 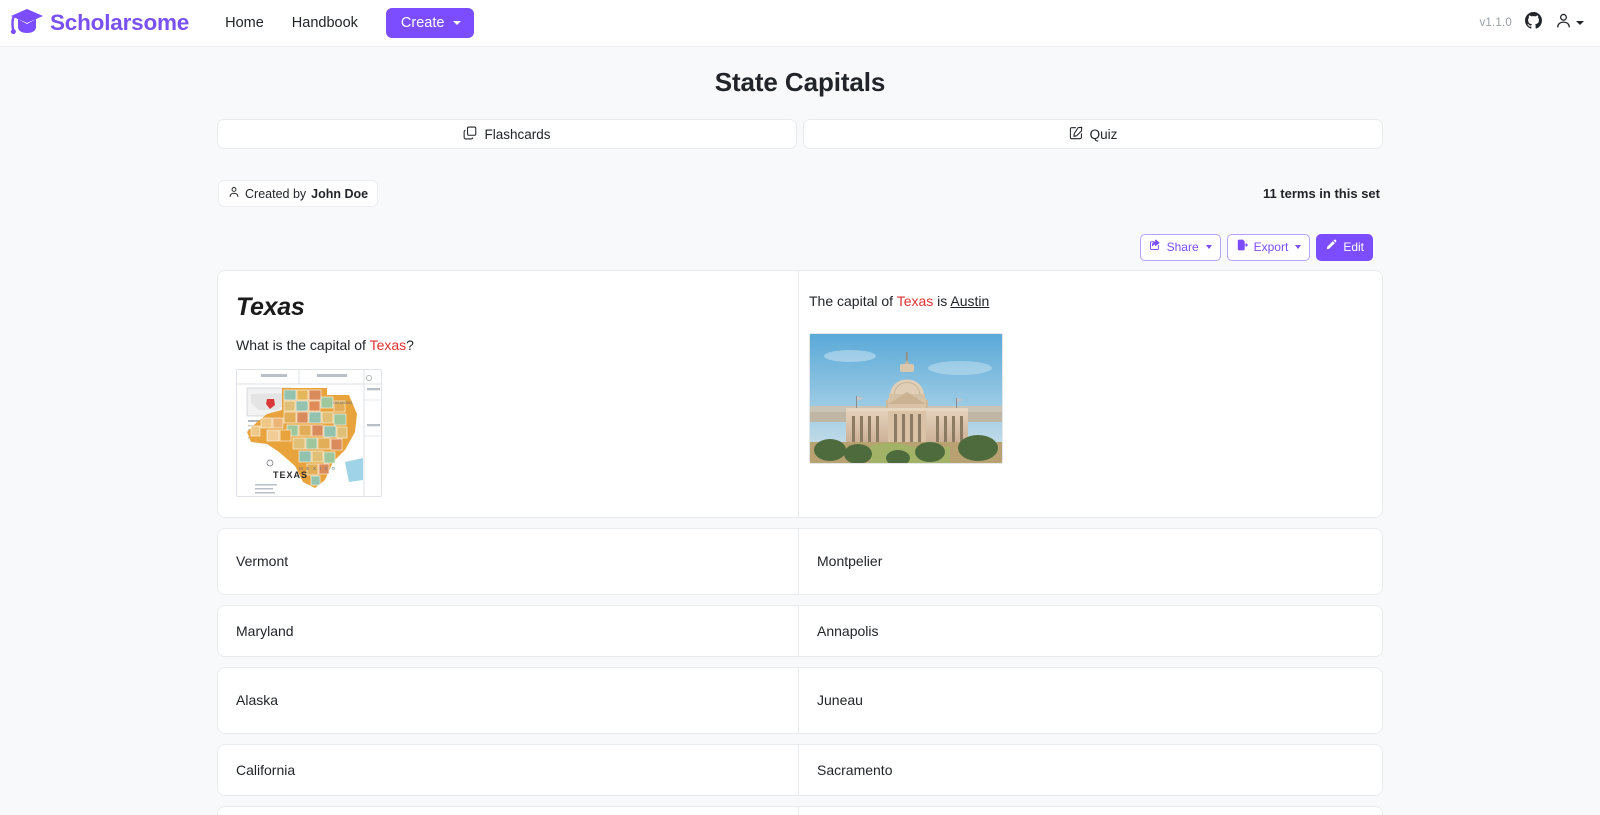 I want to click on nav-item-home: Home, so click(x=244, y=23).